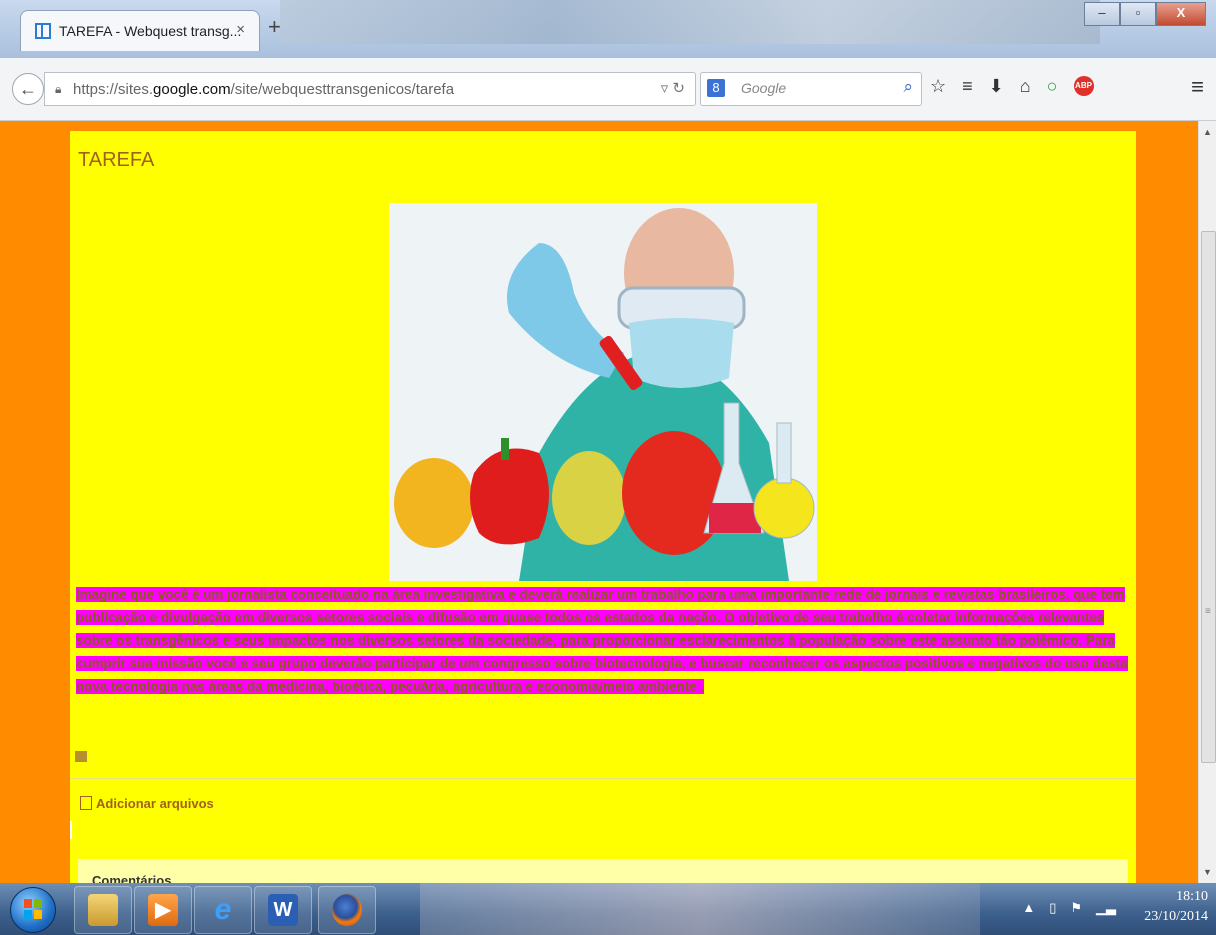  I want to click on clock-date: 23/10/2014, so click(1176, 916).